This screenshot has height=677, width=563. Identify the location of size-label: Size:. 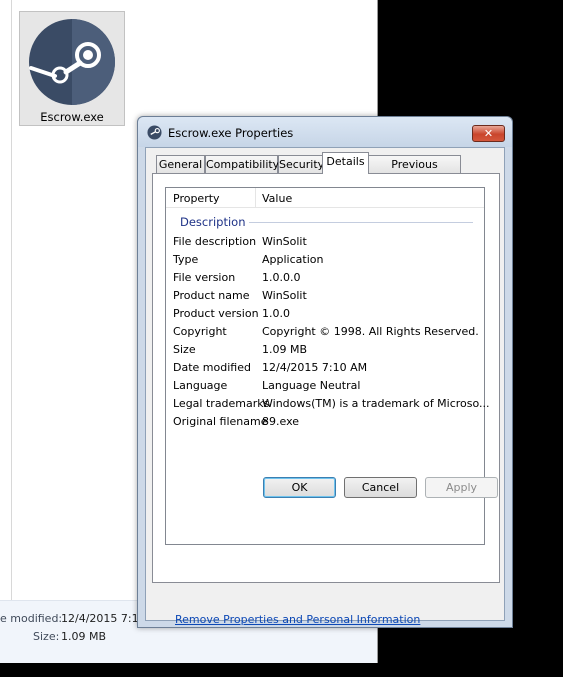
(46, 636).